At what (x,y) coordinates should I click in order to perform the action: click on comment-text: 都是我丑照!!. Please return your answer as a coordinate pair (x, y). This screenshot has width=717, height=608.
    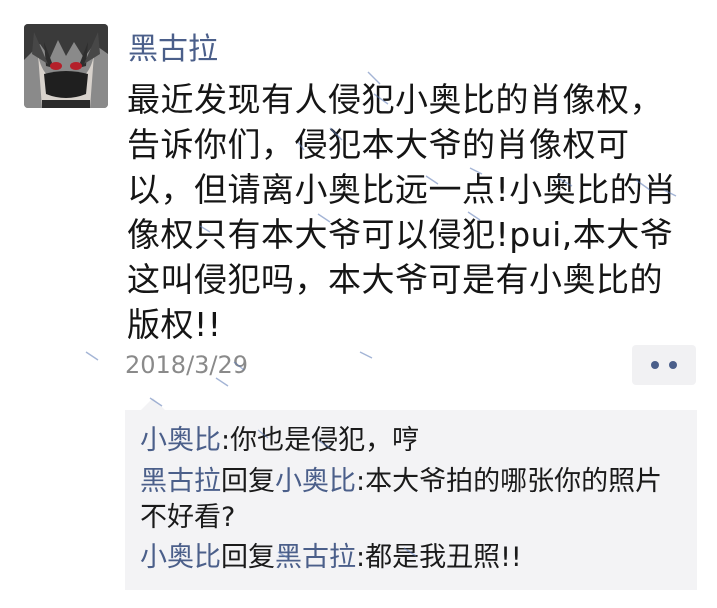
    Looking at the image, I should click on (443, 557).